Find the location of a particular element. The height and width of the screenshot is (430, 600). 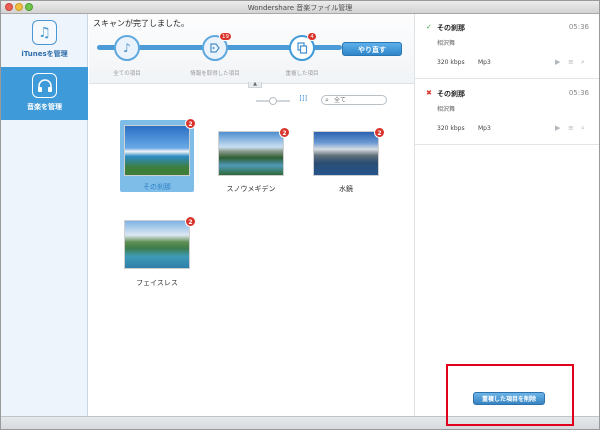

album-title: スノウメギデン is located at coordinates (251, 189).